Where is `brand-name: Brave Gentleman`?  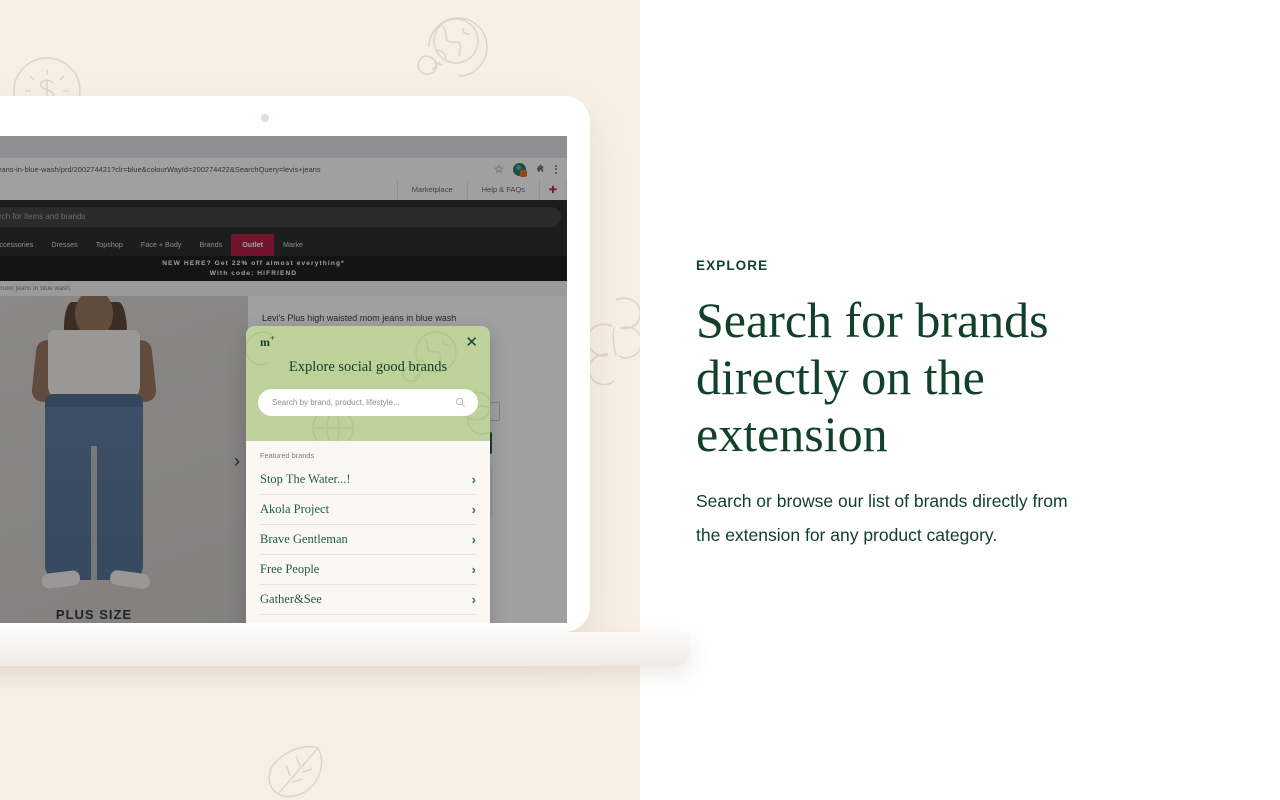 brand-name: Brave Gentleman is located at coordinates (304, 539).